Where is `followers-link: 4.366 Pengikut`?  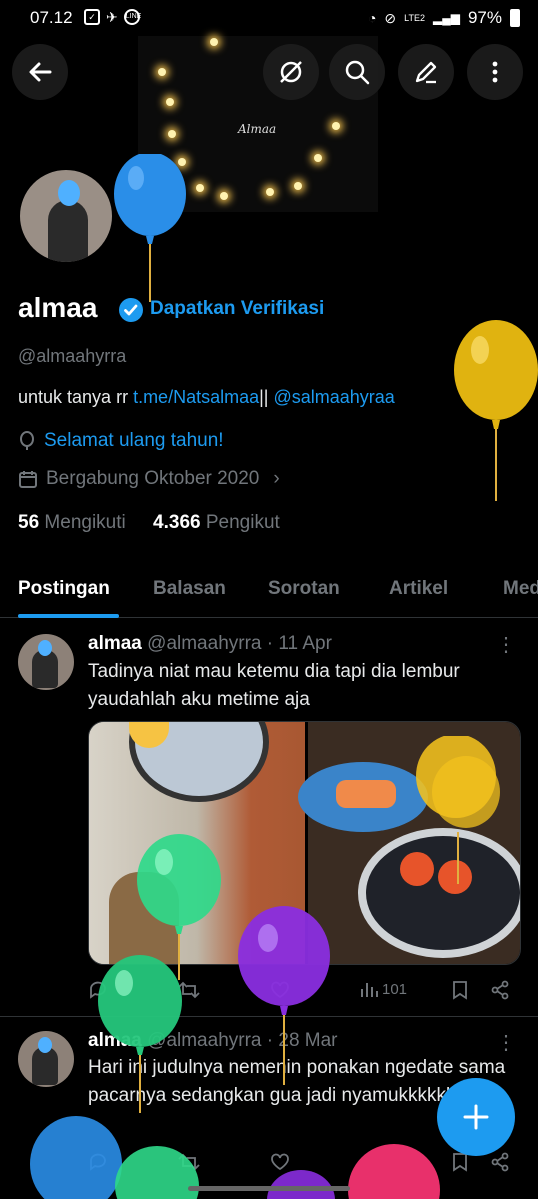 followers-link: 4.366 Pengikut is located at coordinates (216, 522).